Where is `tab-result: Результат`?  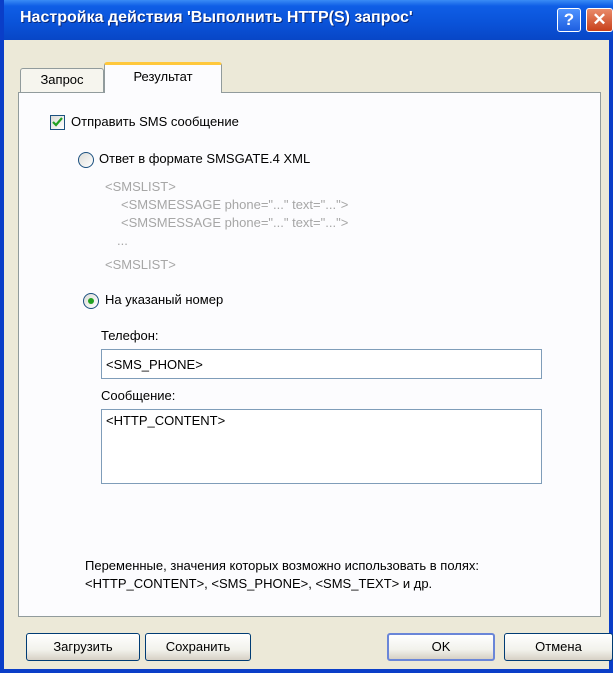 tab-result: Результат is located at coordinates (163, 77).